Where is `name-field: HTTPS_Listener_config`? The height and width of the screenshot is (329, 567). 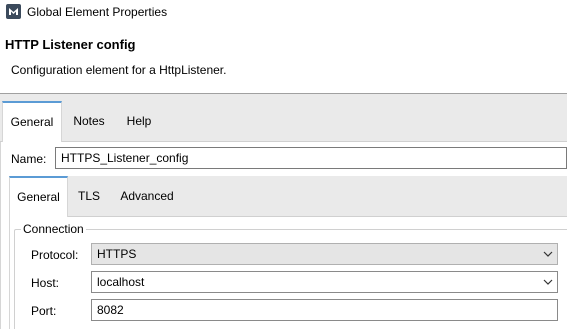
name-field: HTTPS_Listener_config is located at coordinates (311, 158).